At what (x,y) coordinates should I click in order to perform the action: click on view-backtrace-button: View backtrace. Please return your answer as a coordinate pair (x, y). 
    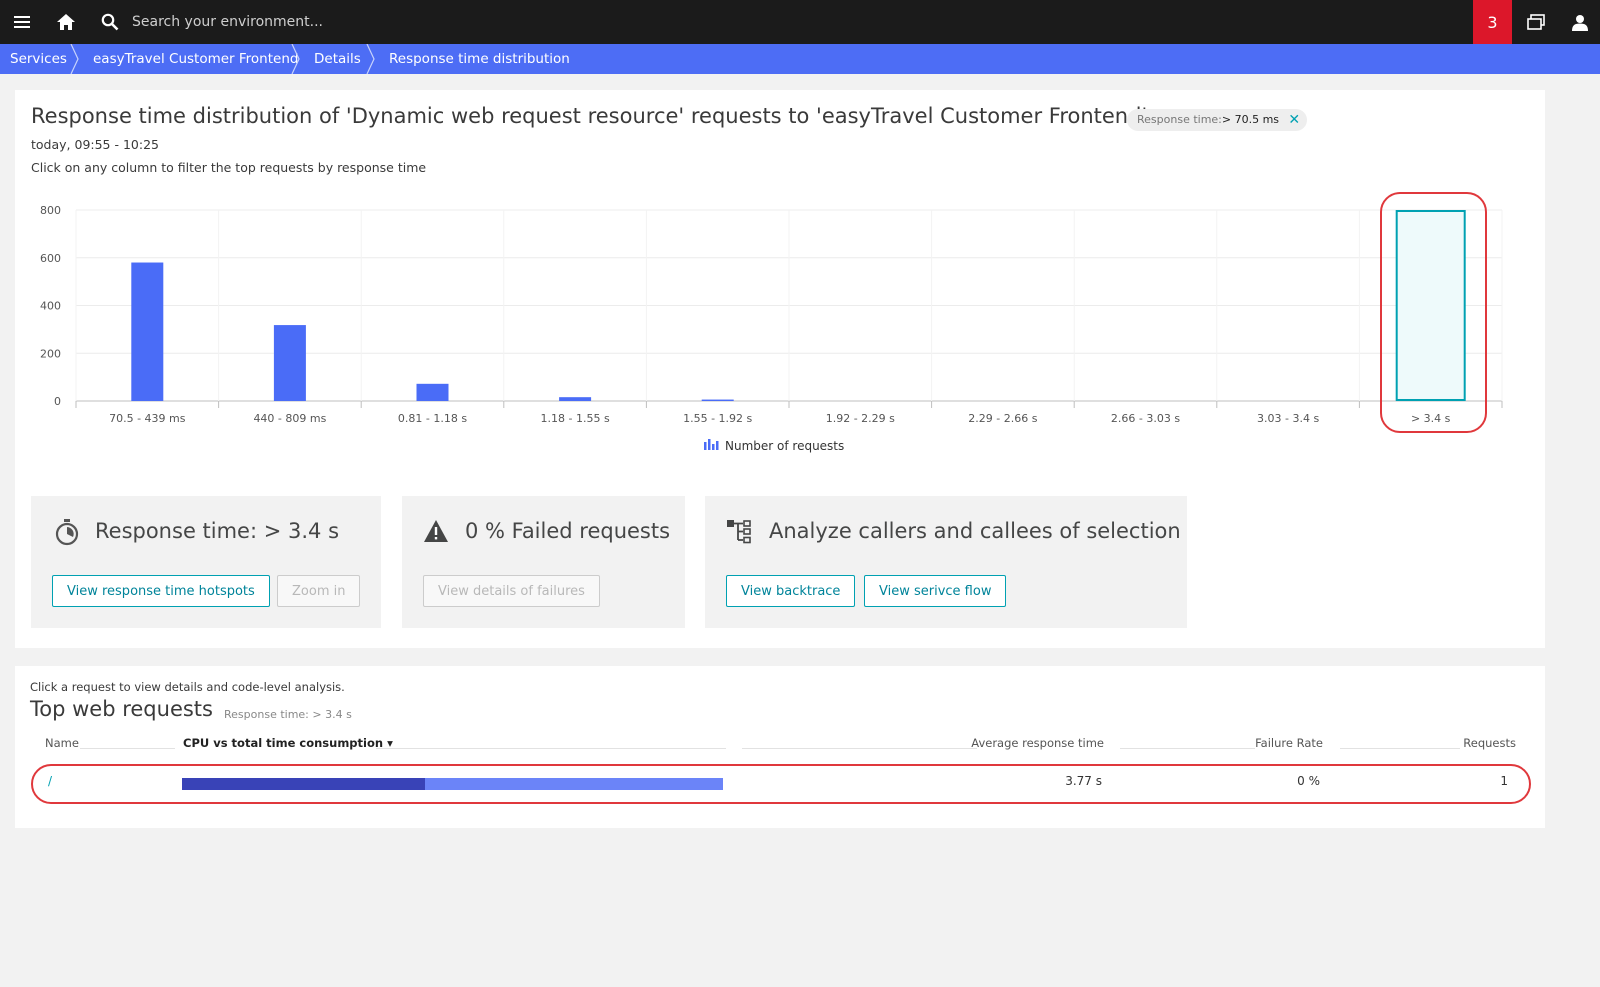
    Looking at the image, I should click on (791, 591).